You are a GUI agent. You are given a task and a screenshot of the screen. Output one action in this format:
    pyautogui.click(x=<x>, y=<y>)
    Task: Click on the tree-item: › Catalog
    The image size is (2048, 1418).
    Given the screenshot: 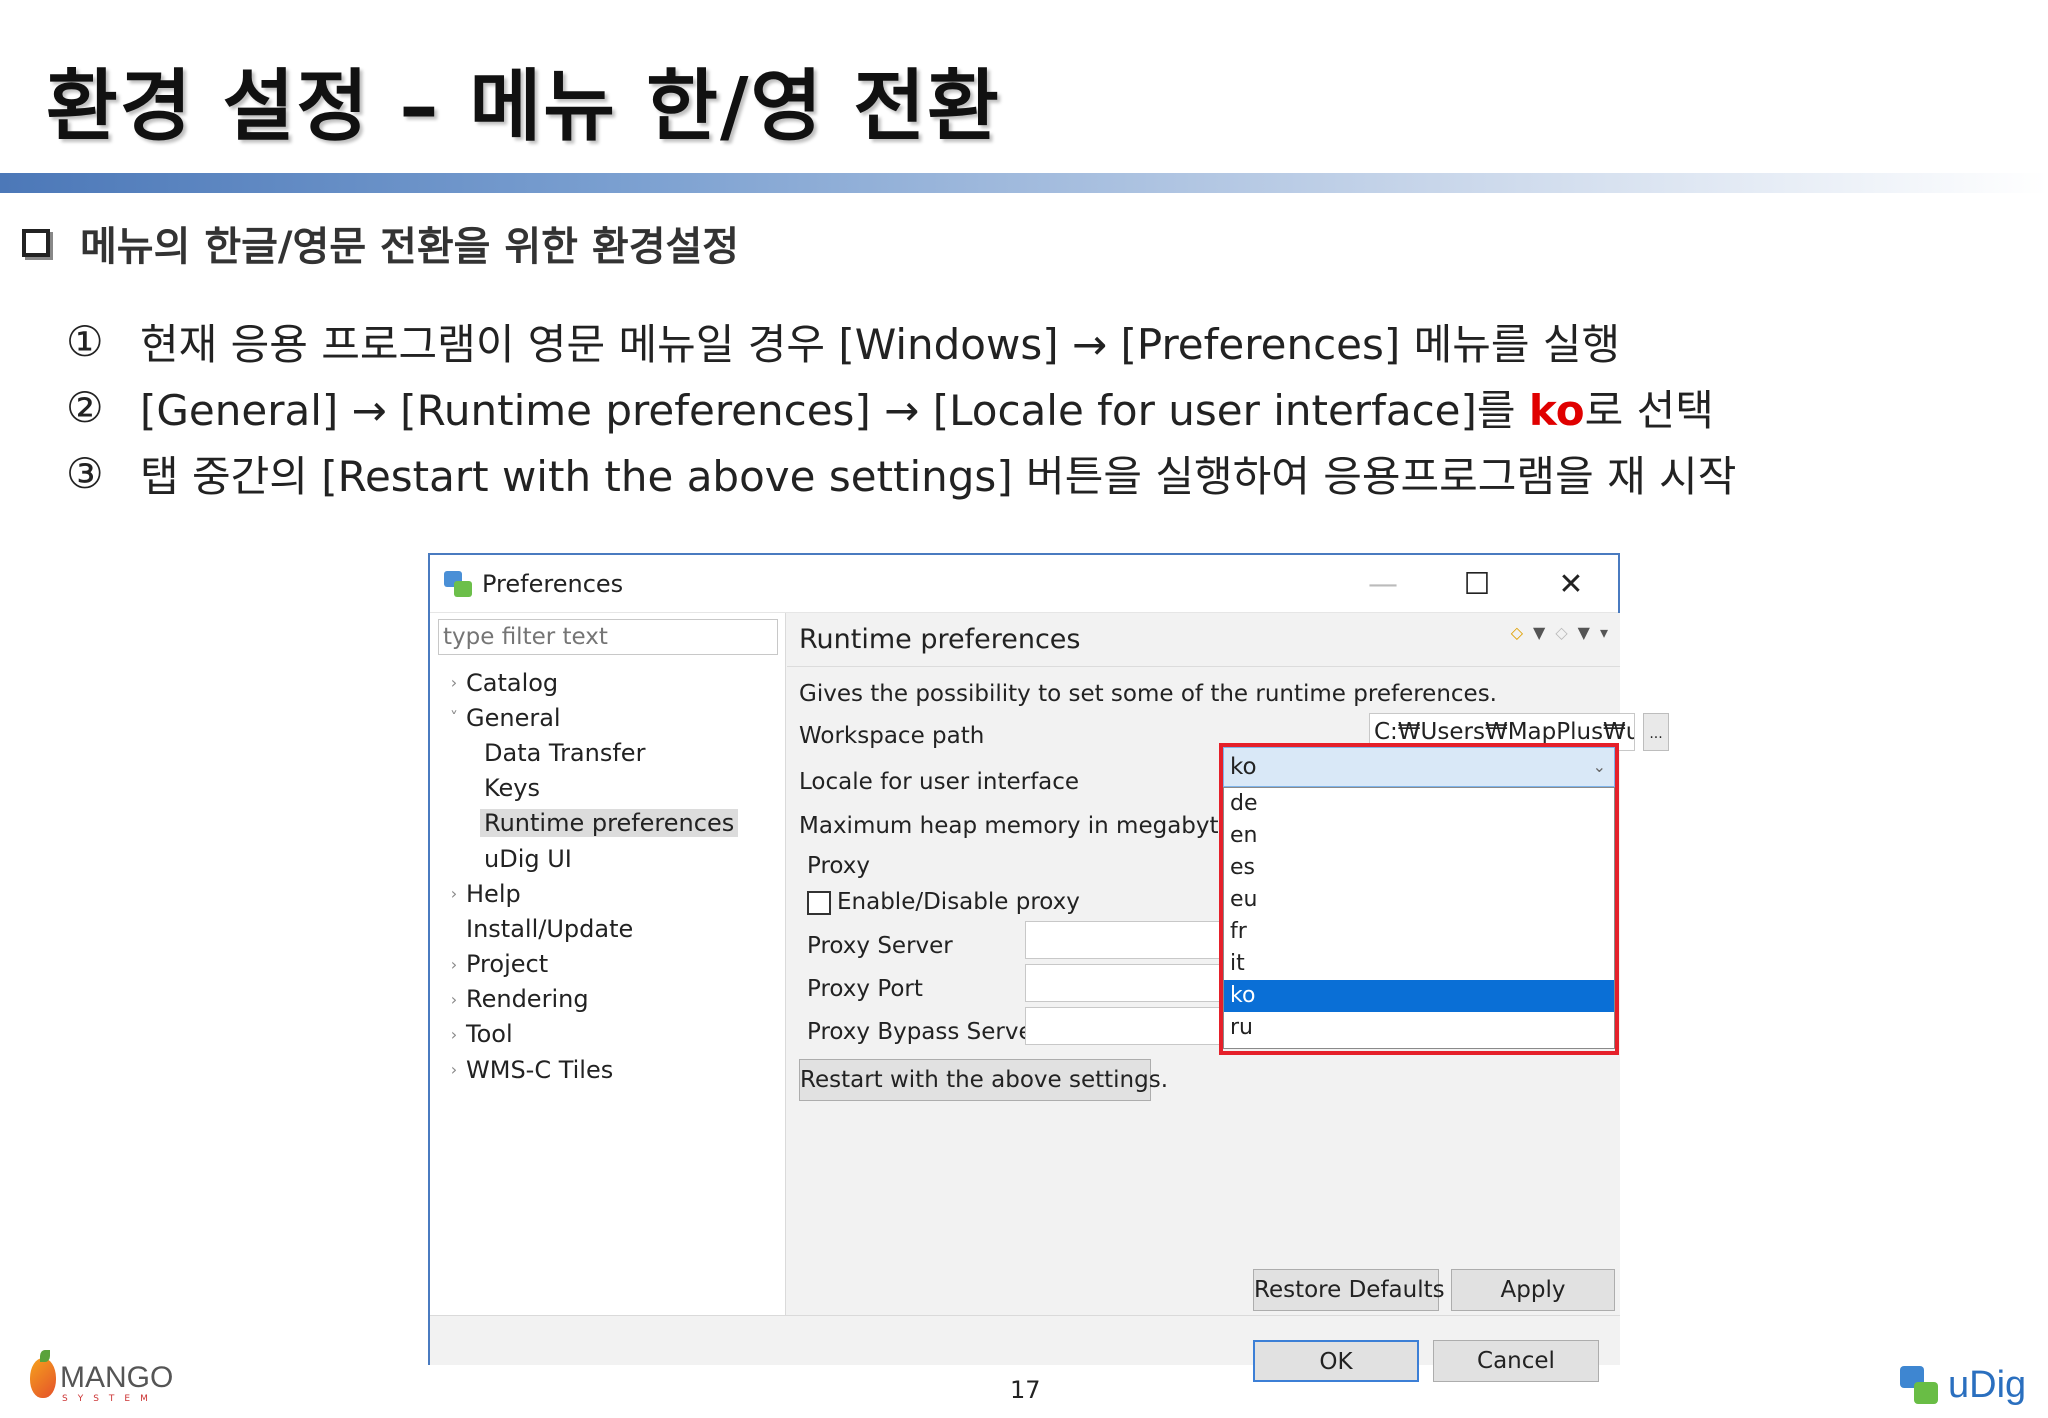 What is the action you would take?
    pyautogui.click(x=608, y=682)
    